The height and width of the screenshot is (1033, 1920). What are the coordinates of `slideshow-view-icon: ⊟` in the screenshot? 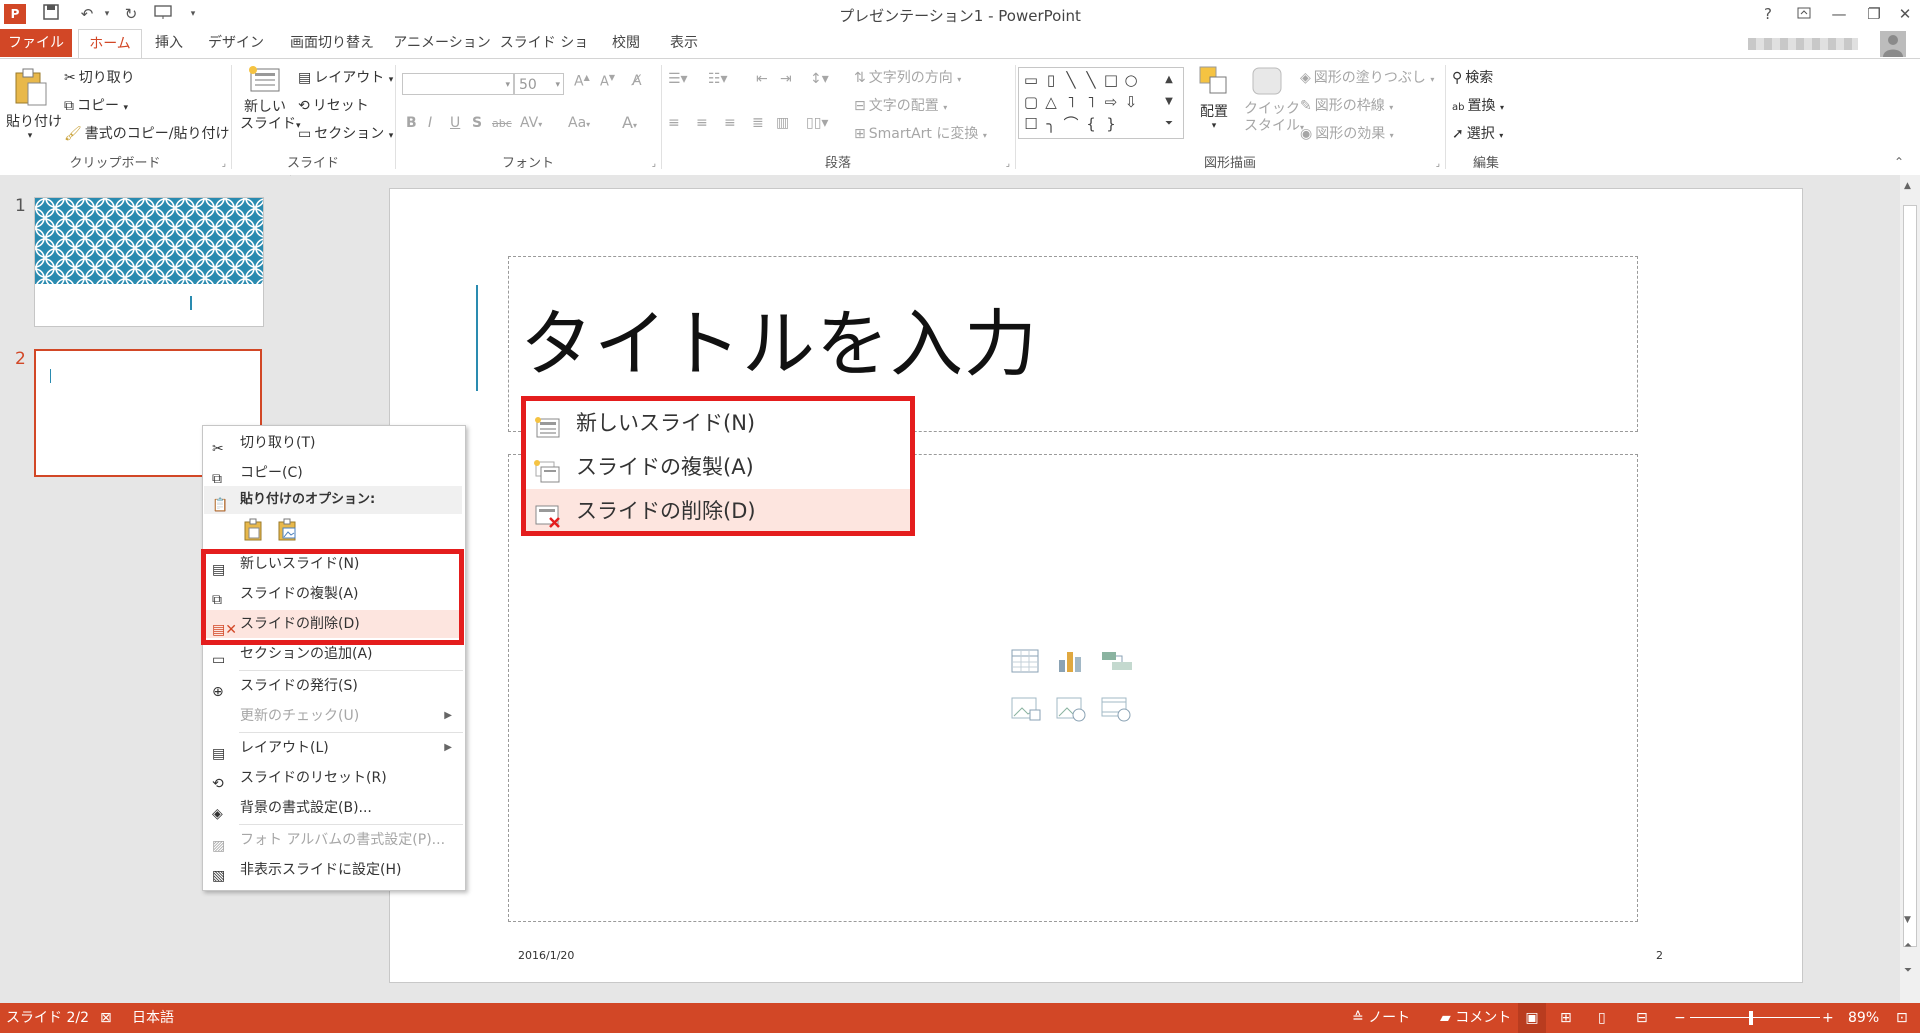 It's located at (1642, 1018).